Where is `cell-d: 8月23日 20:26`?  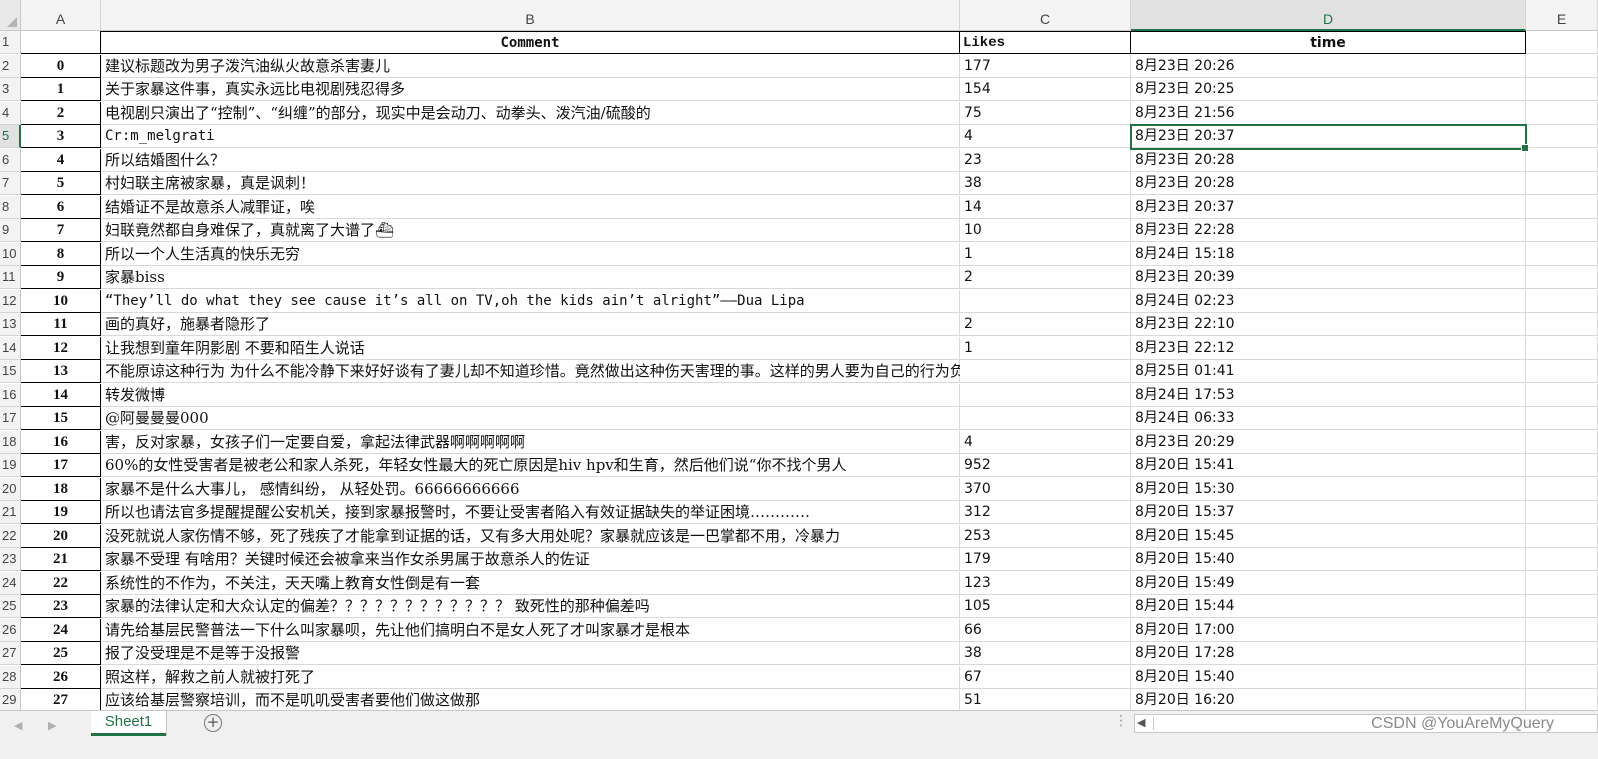 cell-d: 8月23日 20:26 is located at coordinates (1328, 66).